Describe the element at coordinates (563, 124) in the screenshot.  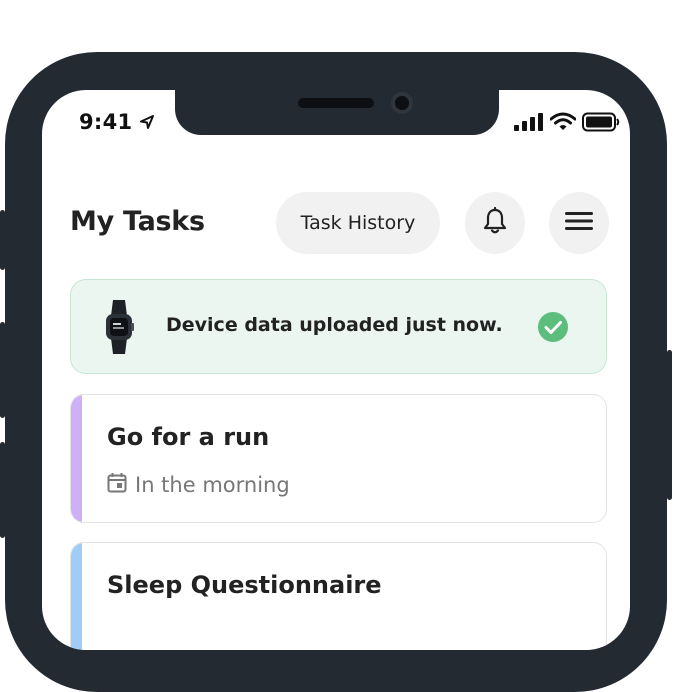
I see `wifi-icon` at that location.